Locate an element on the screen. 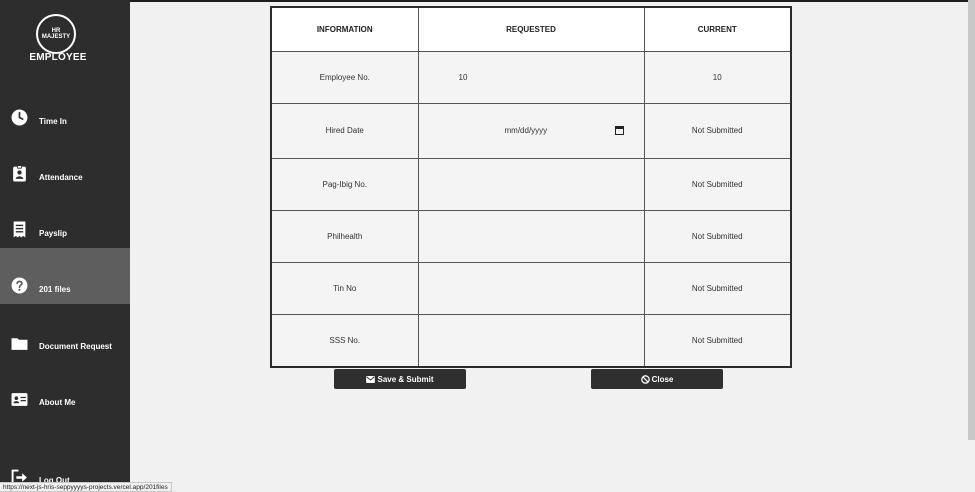 Image resolution: width=975 pixels, height=492 pixels. top-border is located at coordinates (487, 1).